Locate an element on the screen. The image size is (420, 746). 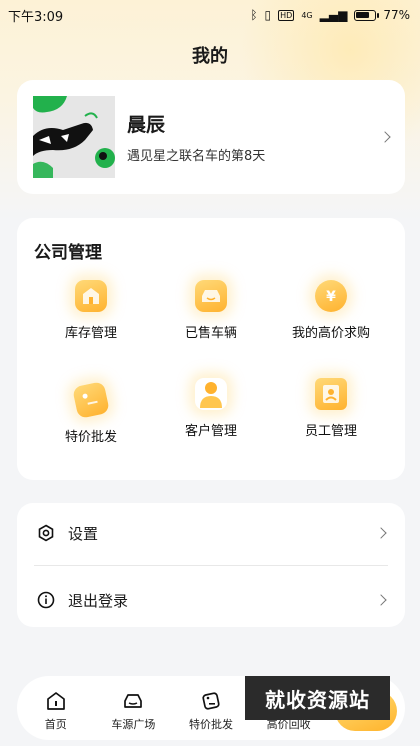
car-icon is located at coordinates (211, 296).